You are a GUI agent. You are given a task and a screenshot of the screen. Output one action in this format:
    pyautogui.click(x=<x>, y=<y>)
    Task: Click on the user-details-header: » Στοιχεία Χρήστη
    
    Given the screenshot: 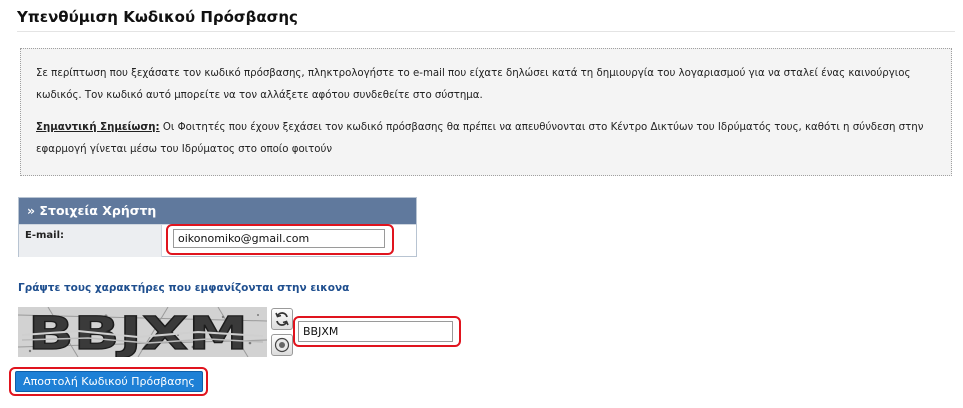 What is the action you would take?
    pyautogui.click(x=217, y=211)
    